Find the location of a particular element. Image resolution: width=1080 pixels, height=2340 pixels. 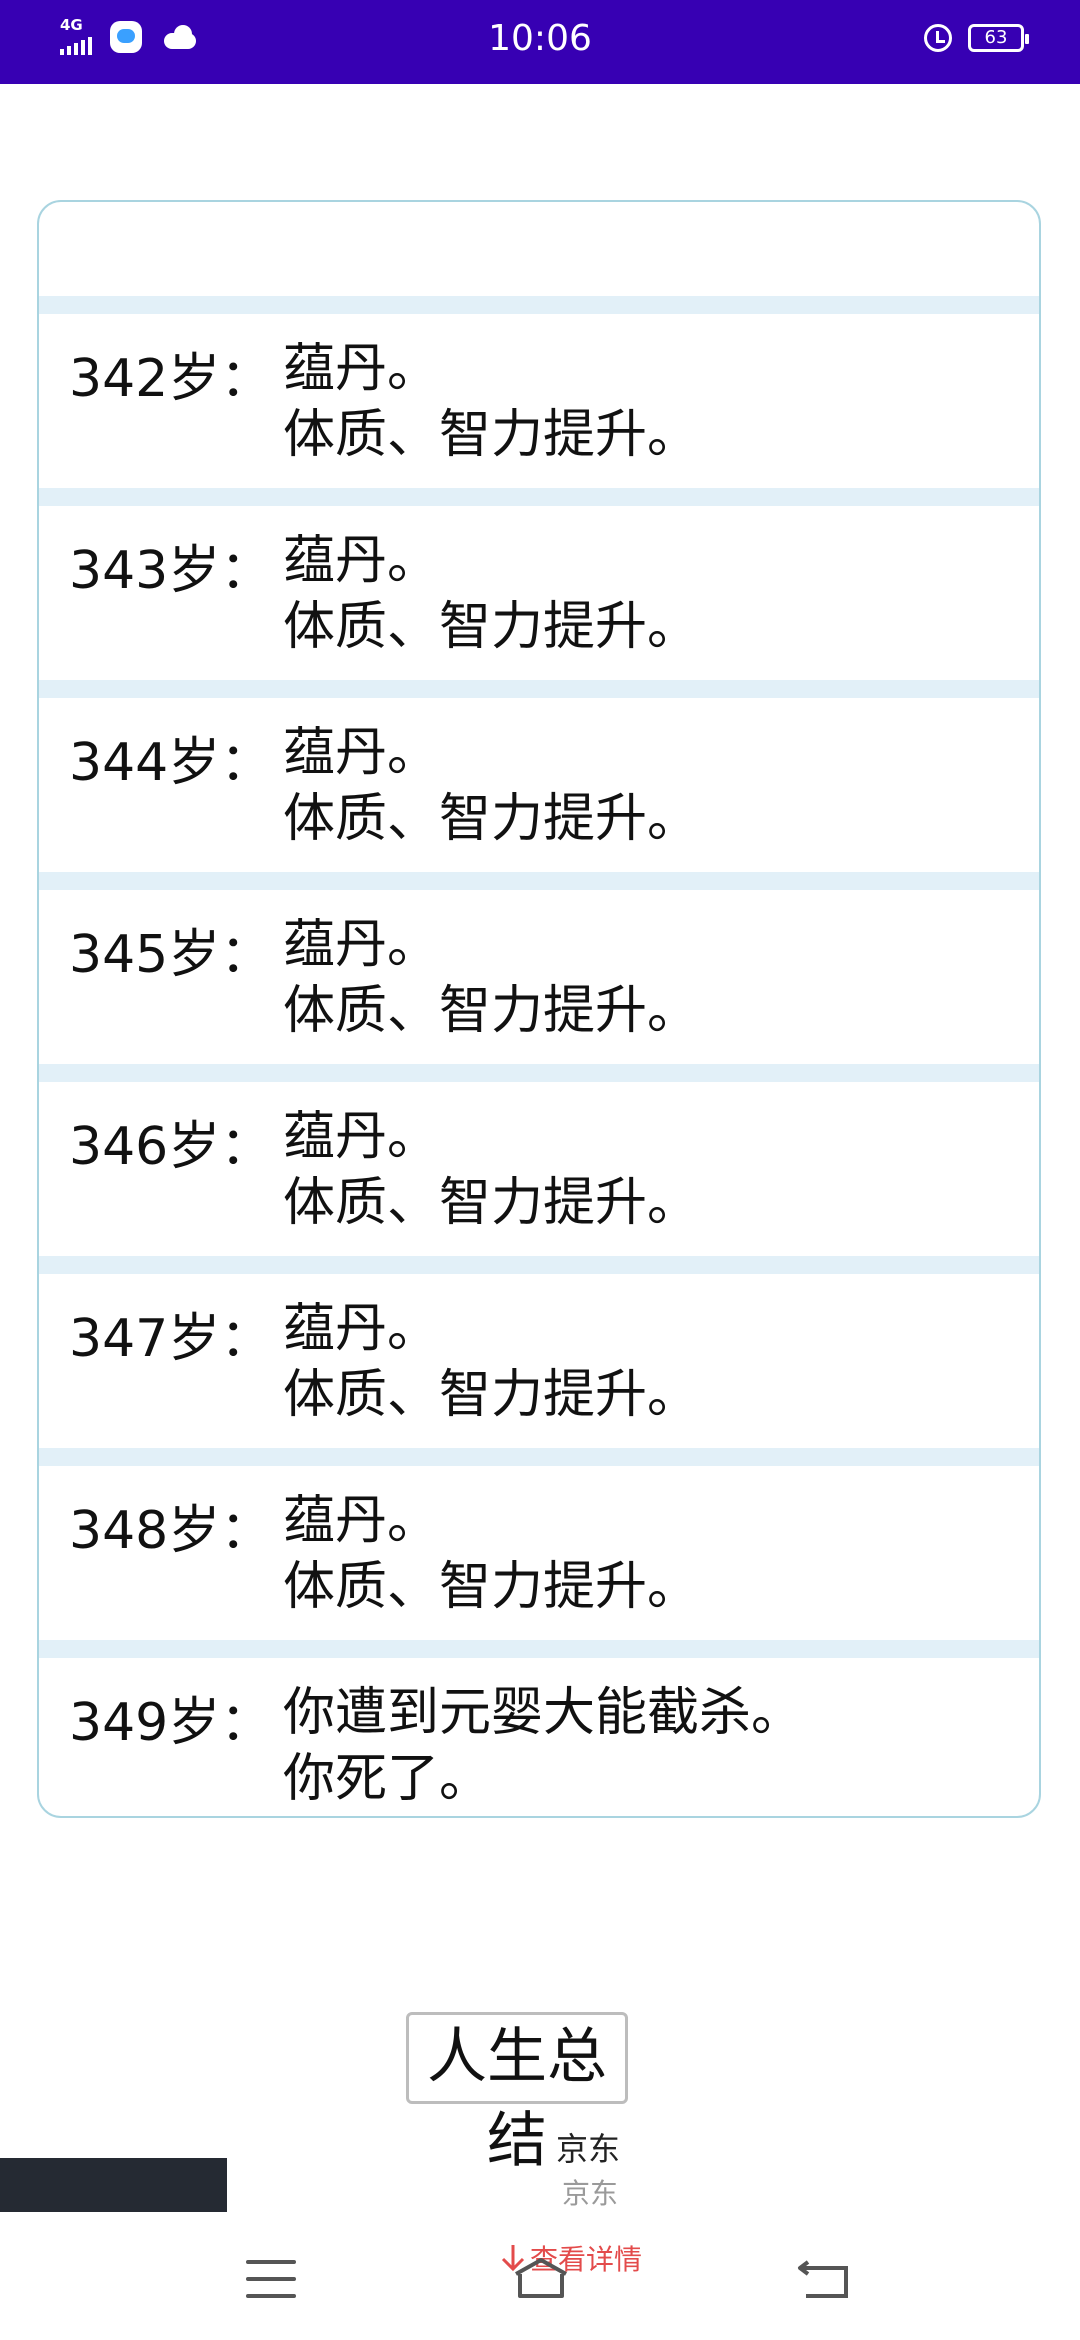

event-age: 347岁： is located at coordinates (171, 1339).